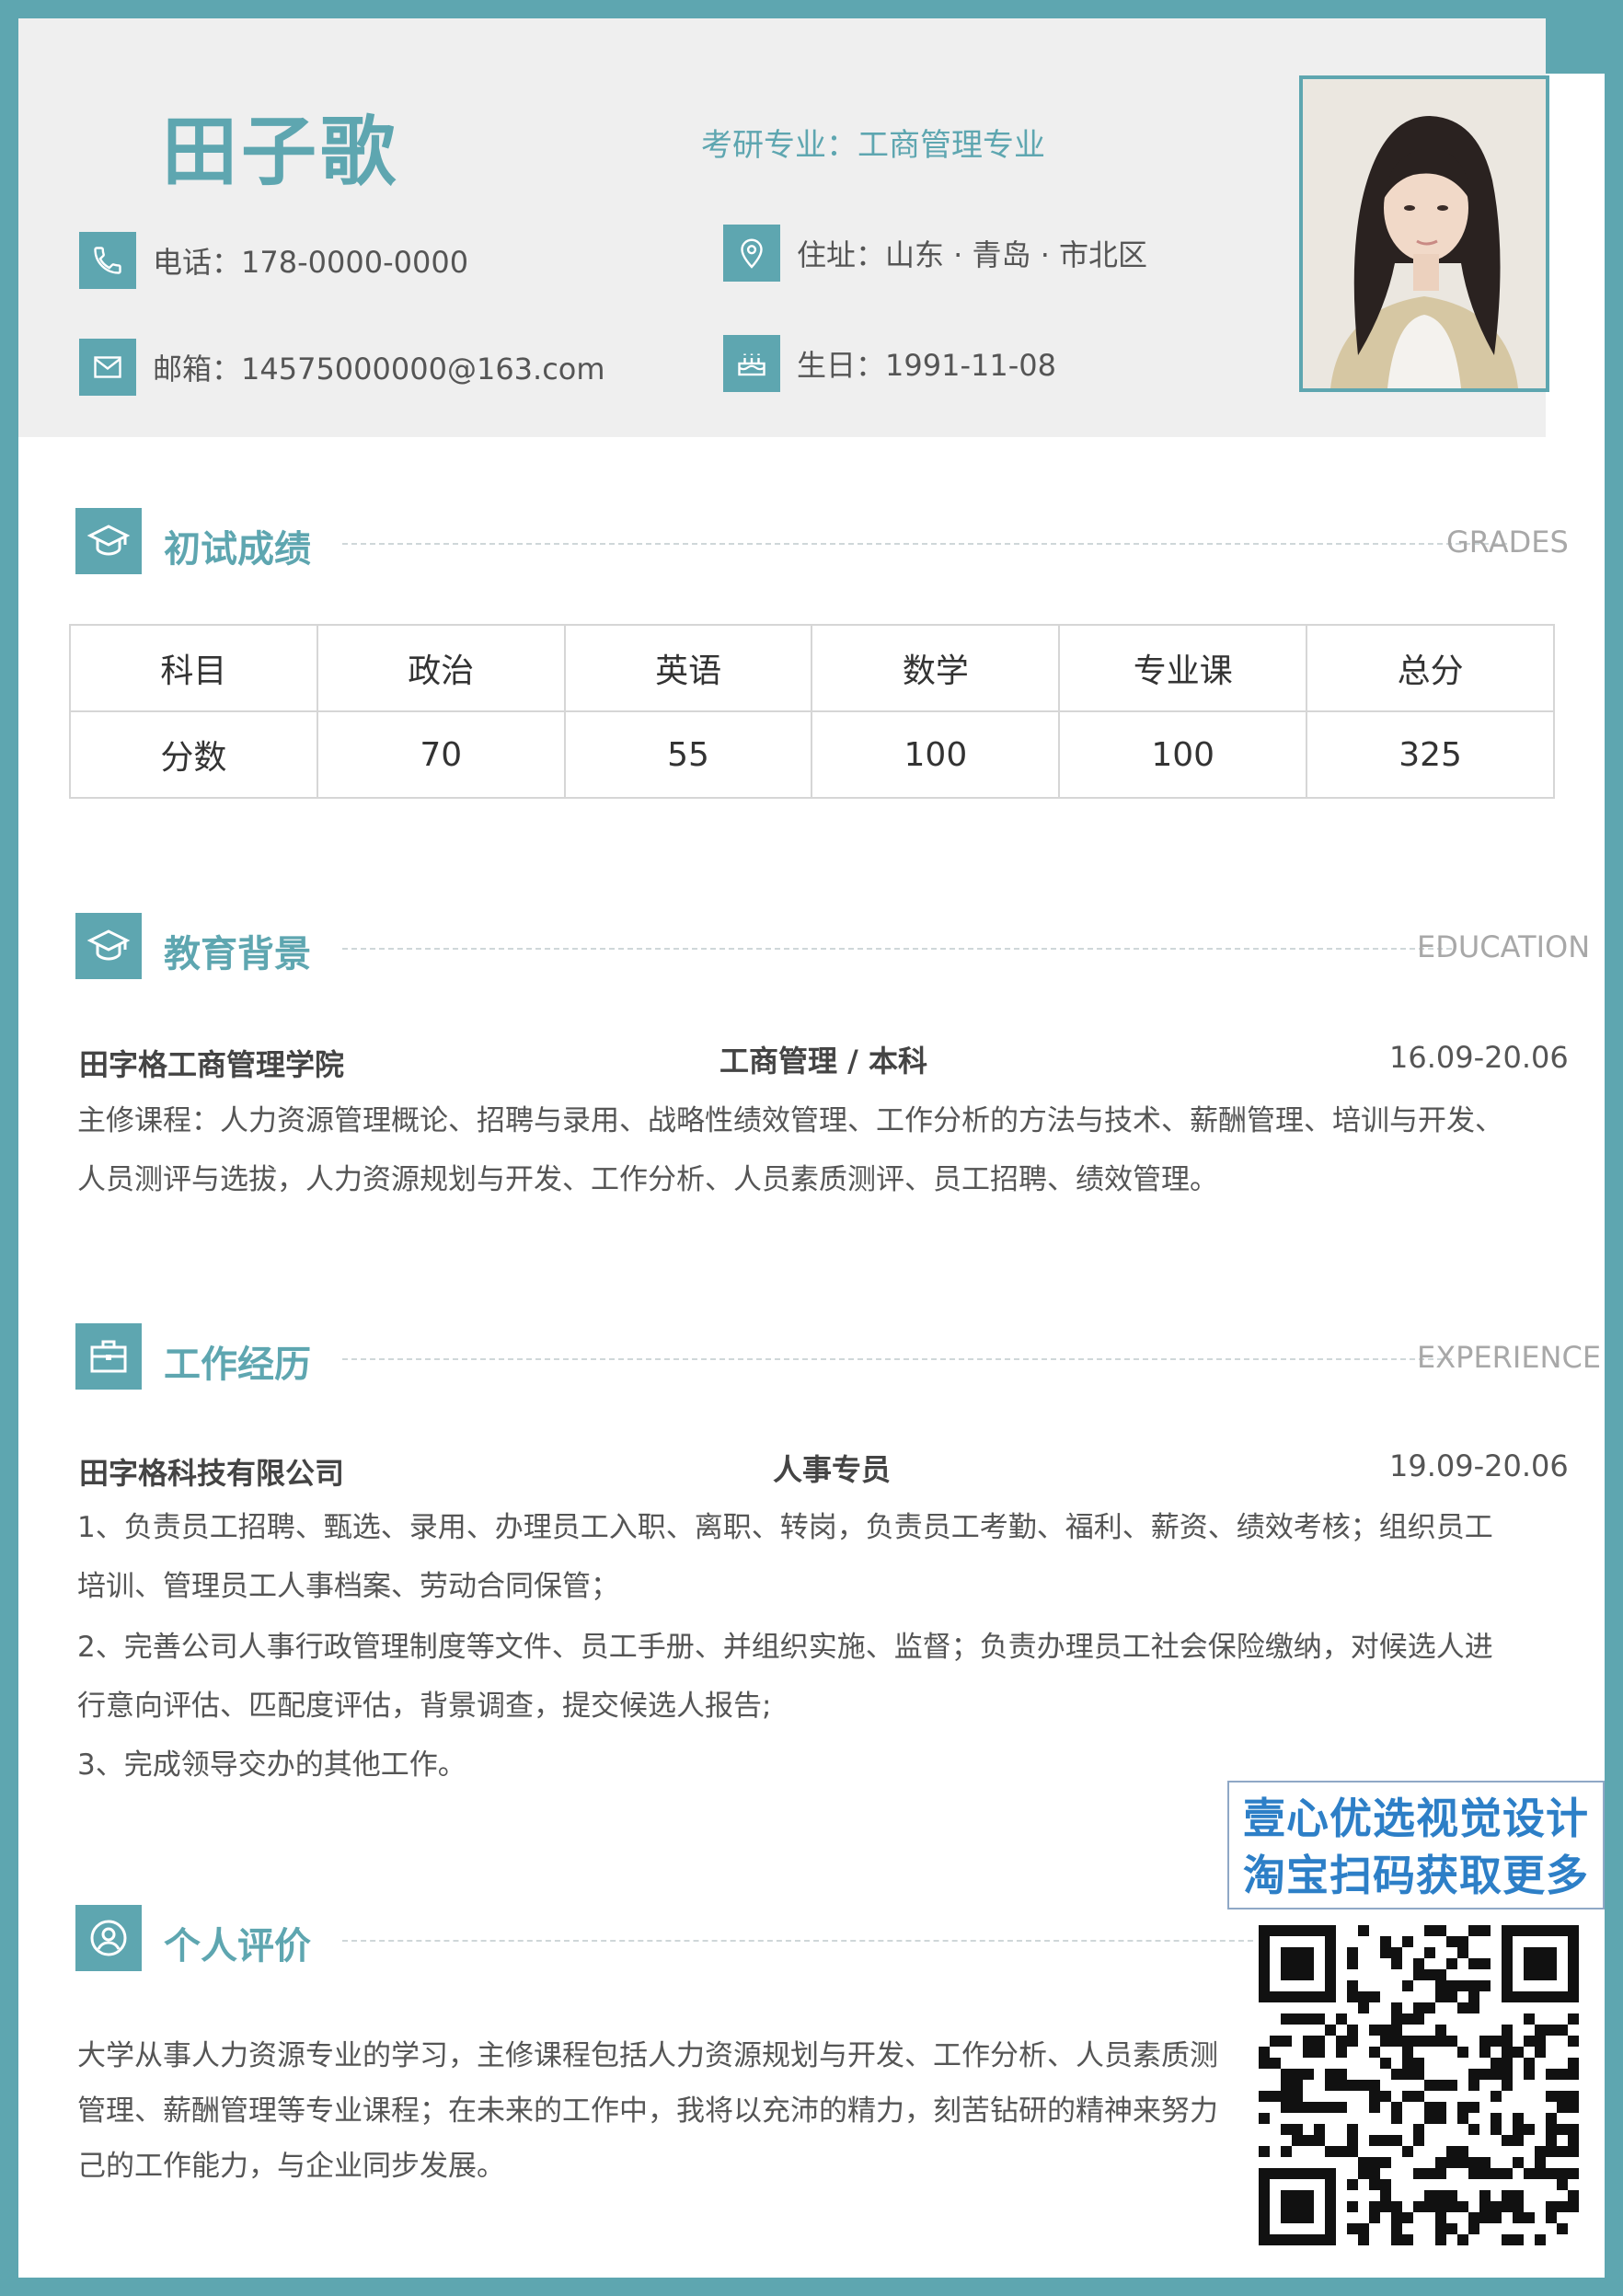 The height and width of the screenshot is (2296, 1623). What do you see at coordinates (688, 755) in the screenshot?
I see `table-cell: 55` at bounding box center [688, 755].